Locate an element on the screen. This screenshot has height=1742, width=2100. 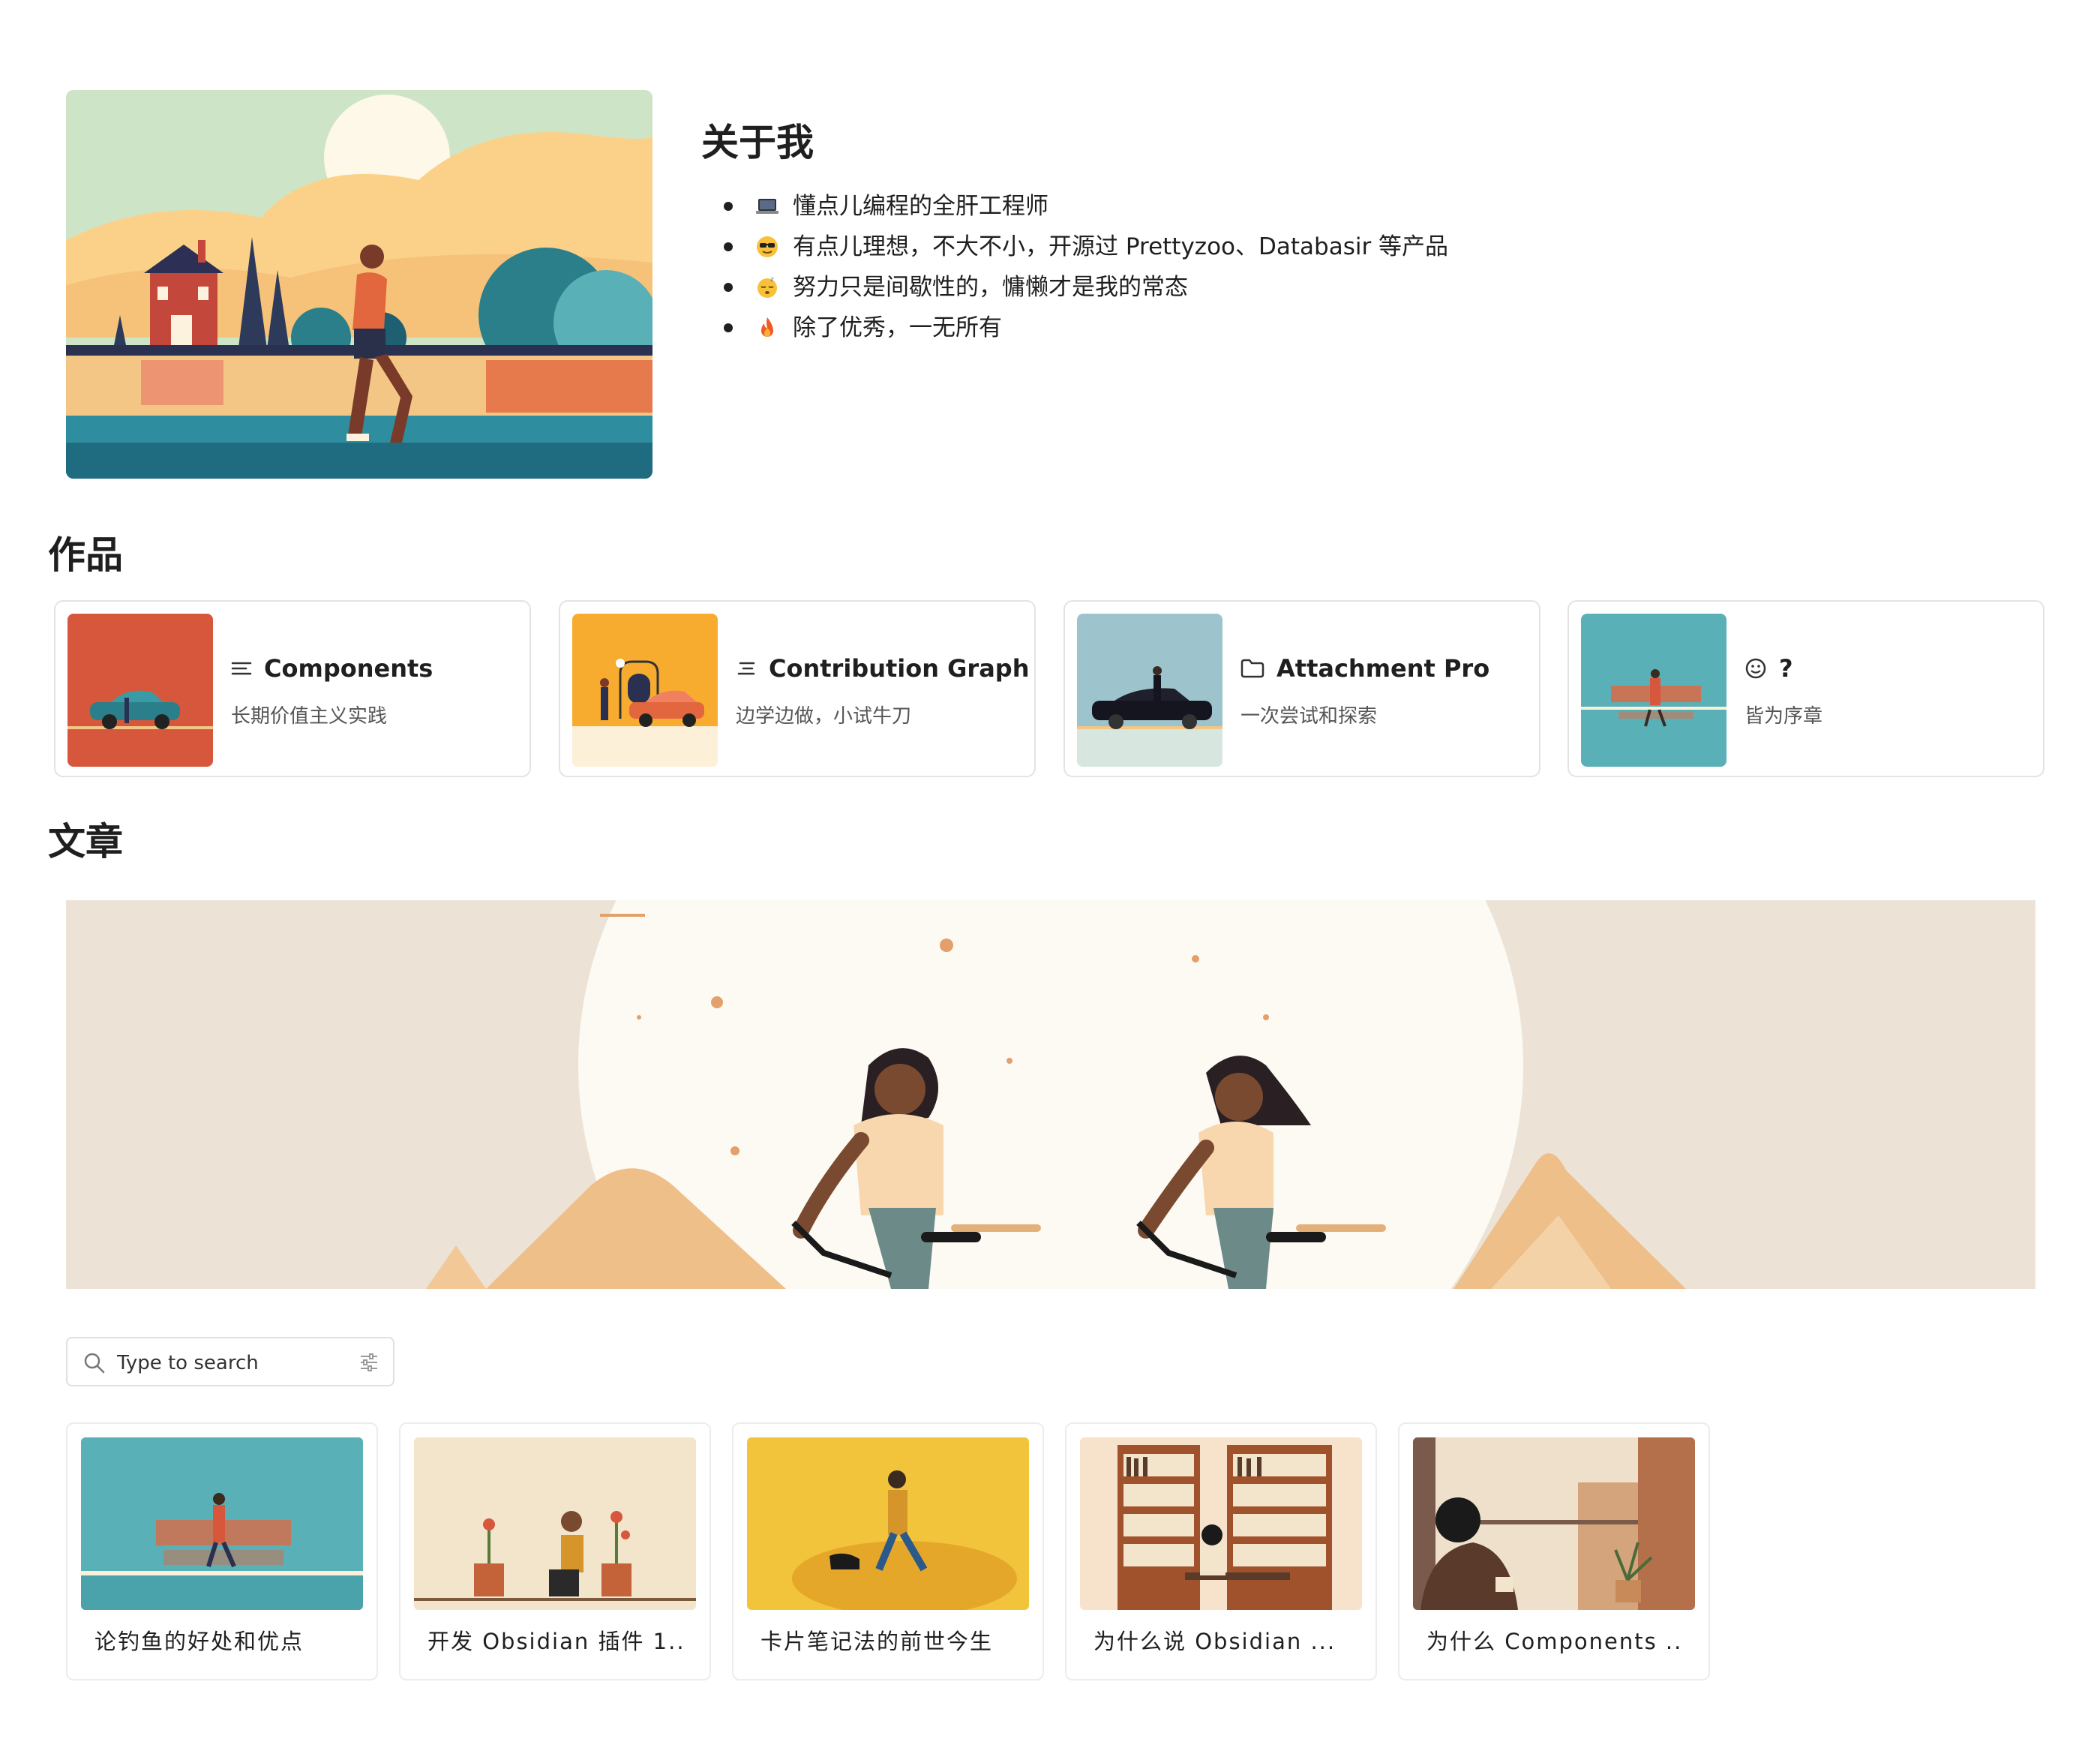
about-item: 懂点儿编程的全肝工程师 is located at coordinates (1086, 206).